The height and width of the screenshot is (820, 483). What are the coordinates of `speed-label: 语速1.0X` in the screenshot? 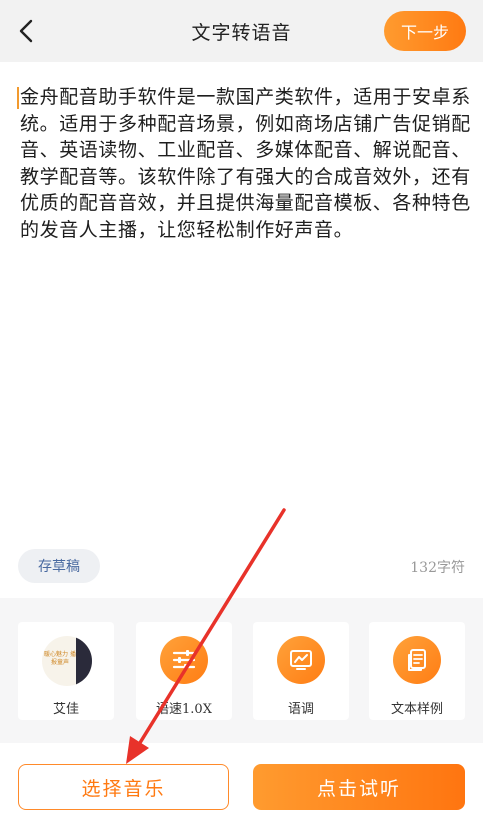 It's located at (184, 709).